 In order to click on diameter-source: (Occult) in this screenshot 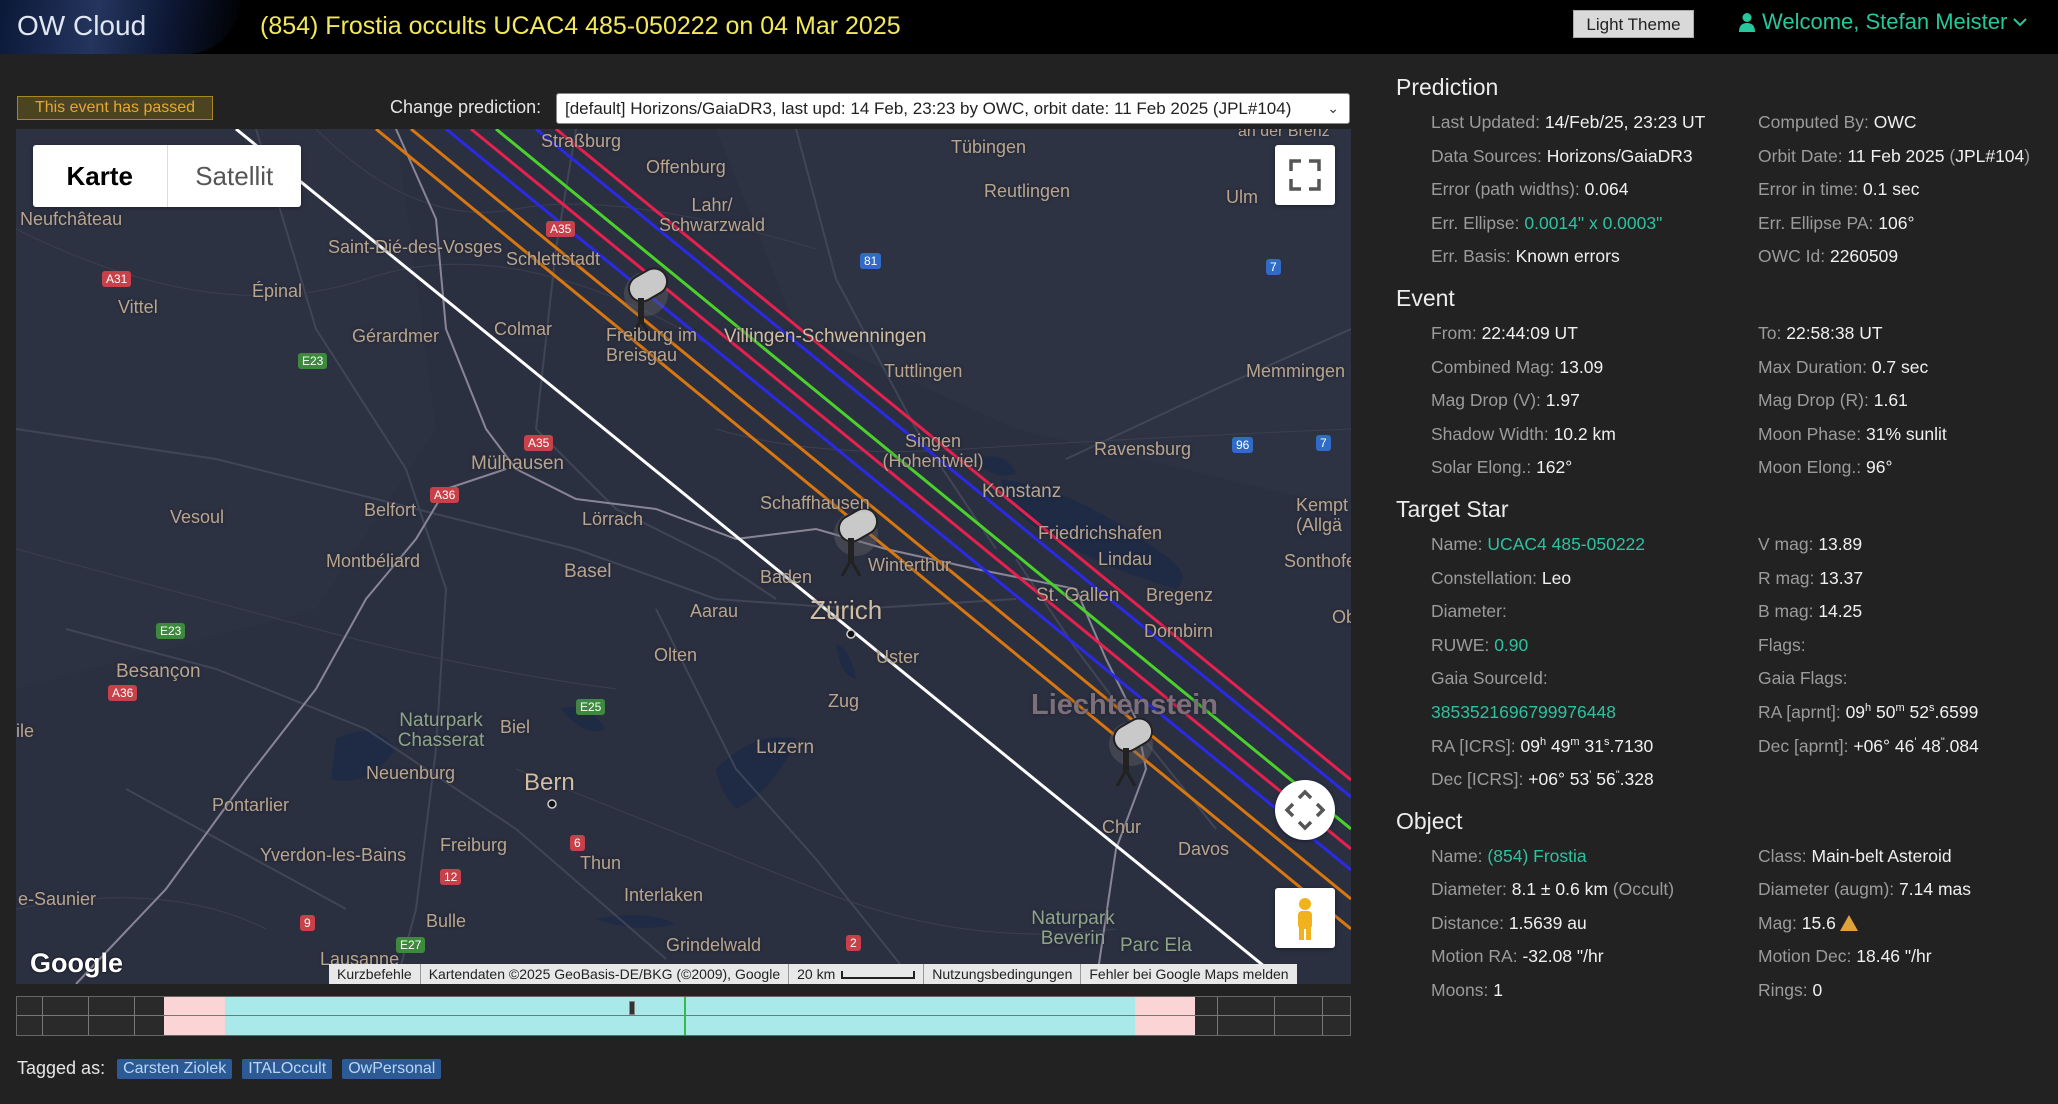, I will do `click(1643, 889)`.